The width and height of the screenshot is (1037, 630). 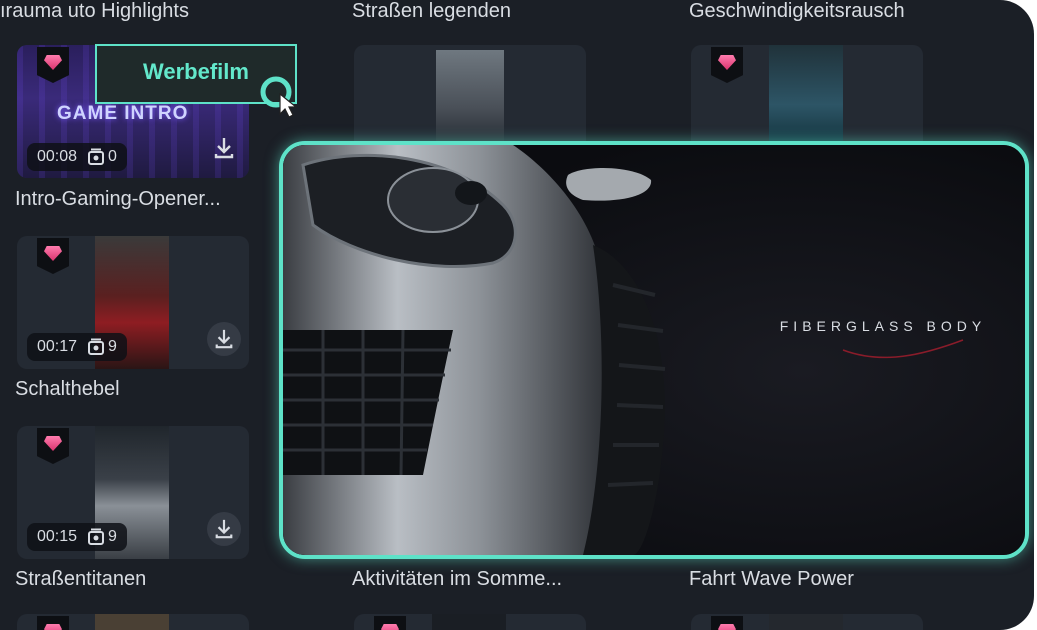 What do you see at coordinates (57, 536) in the screenshot?
I see `duration-text: 00:15` at bounding box center [57, 536].